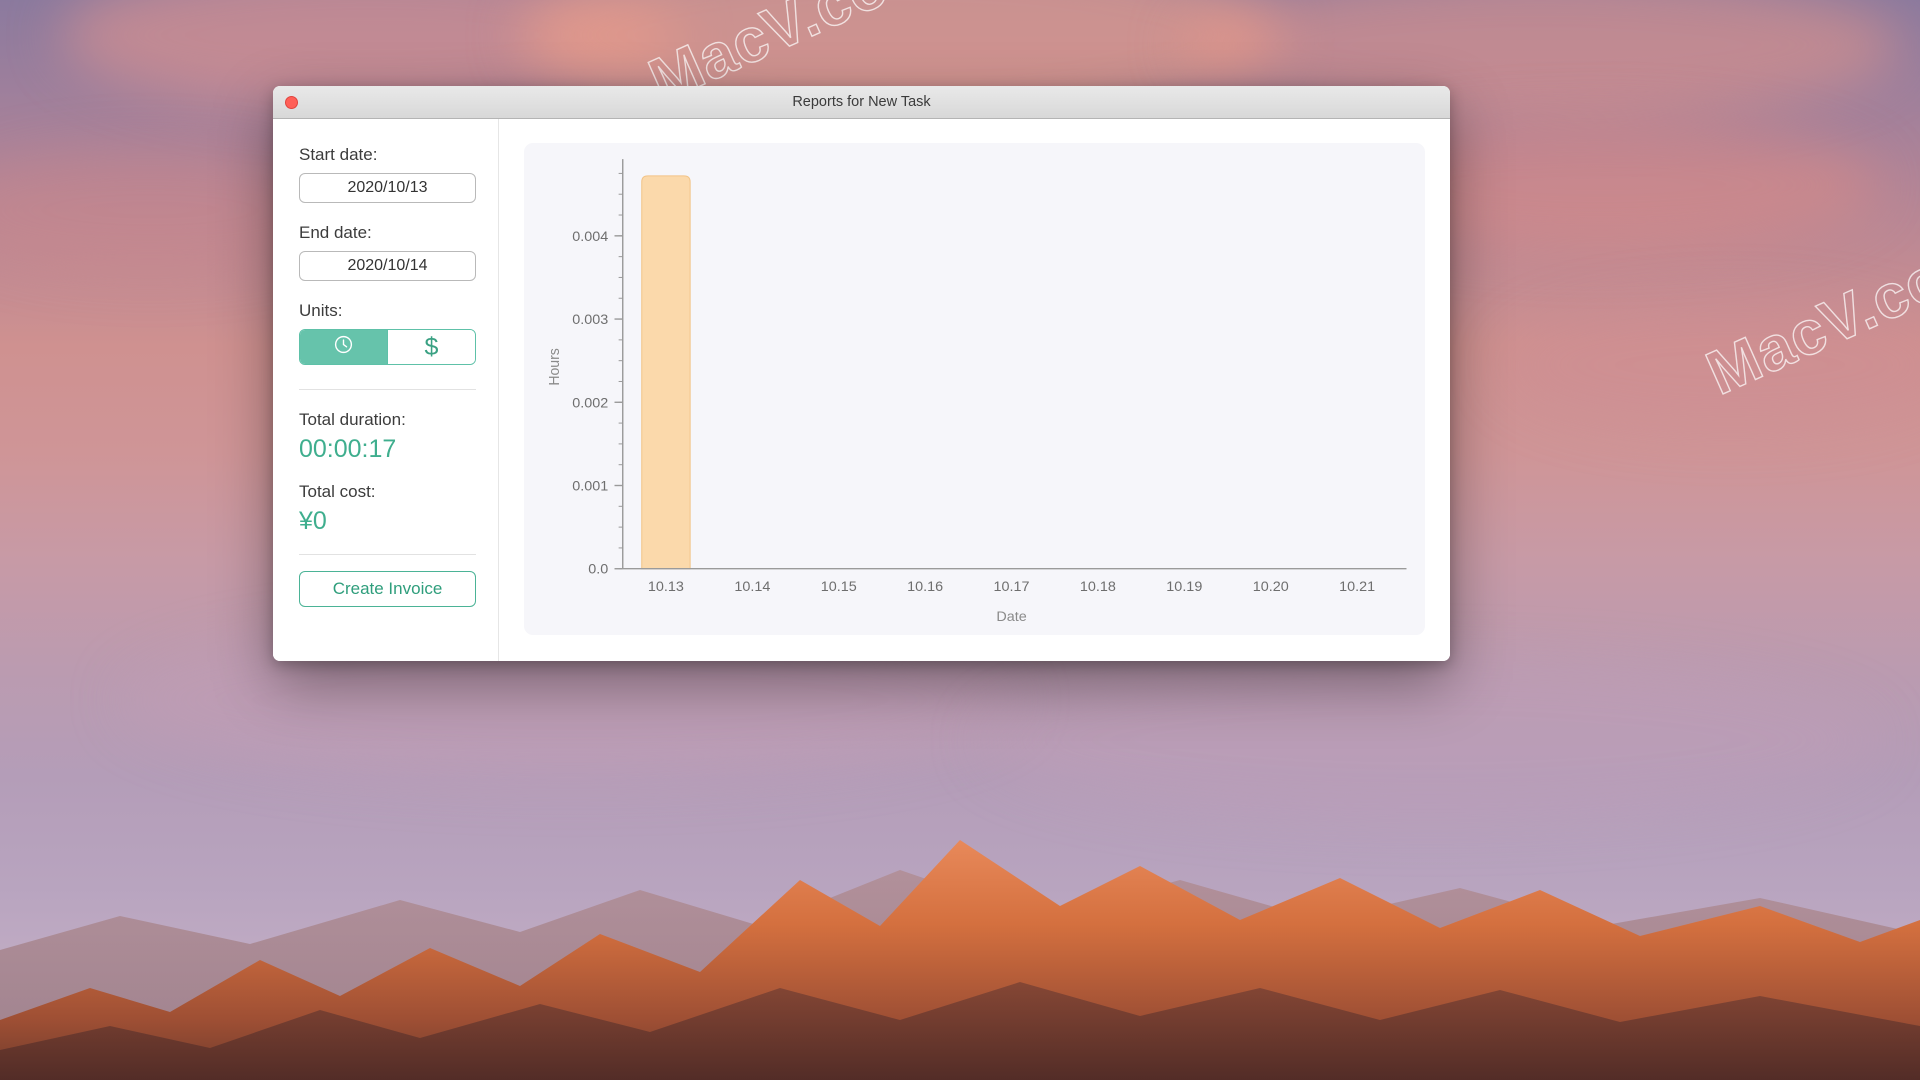 The image size is (1920, 1080). What do you see at coordinates (291, 102) in the screenshot?
I see `close-icon` at bounding box center [291, 102].